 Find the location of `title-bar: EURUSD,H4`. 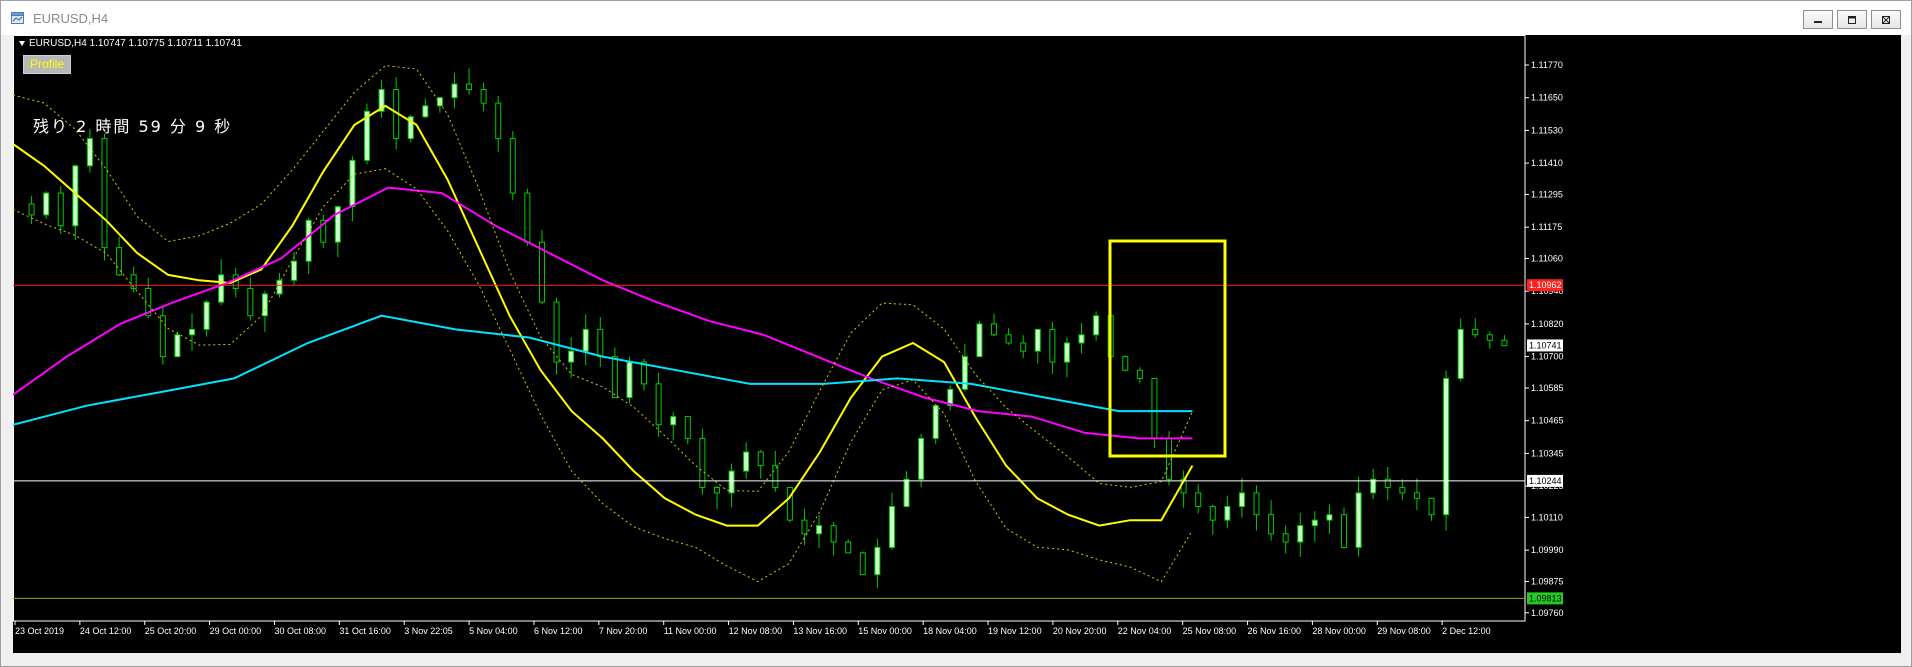

title-bar: EURUSD,H4 is located at coordinates (956, 18).